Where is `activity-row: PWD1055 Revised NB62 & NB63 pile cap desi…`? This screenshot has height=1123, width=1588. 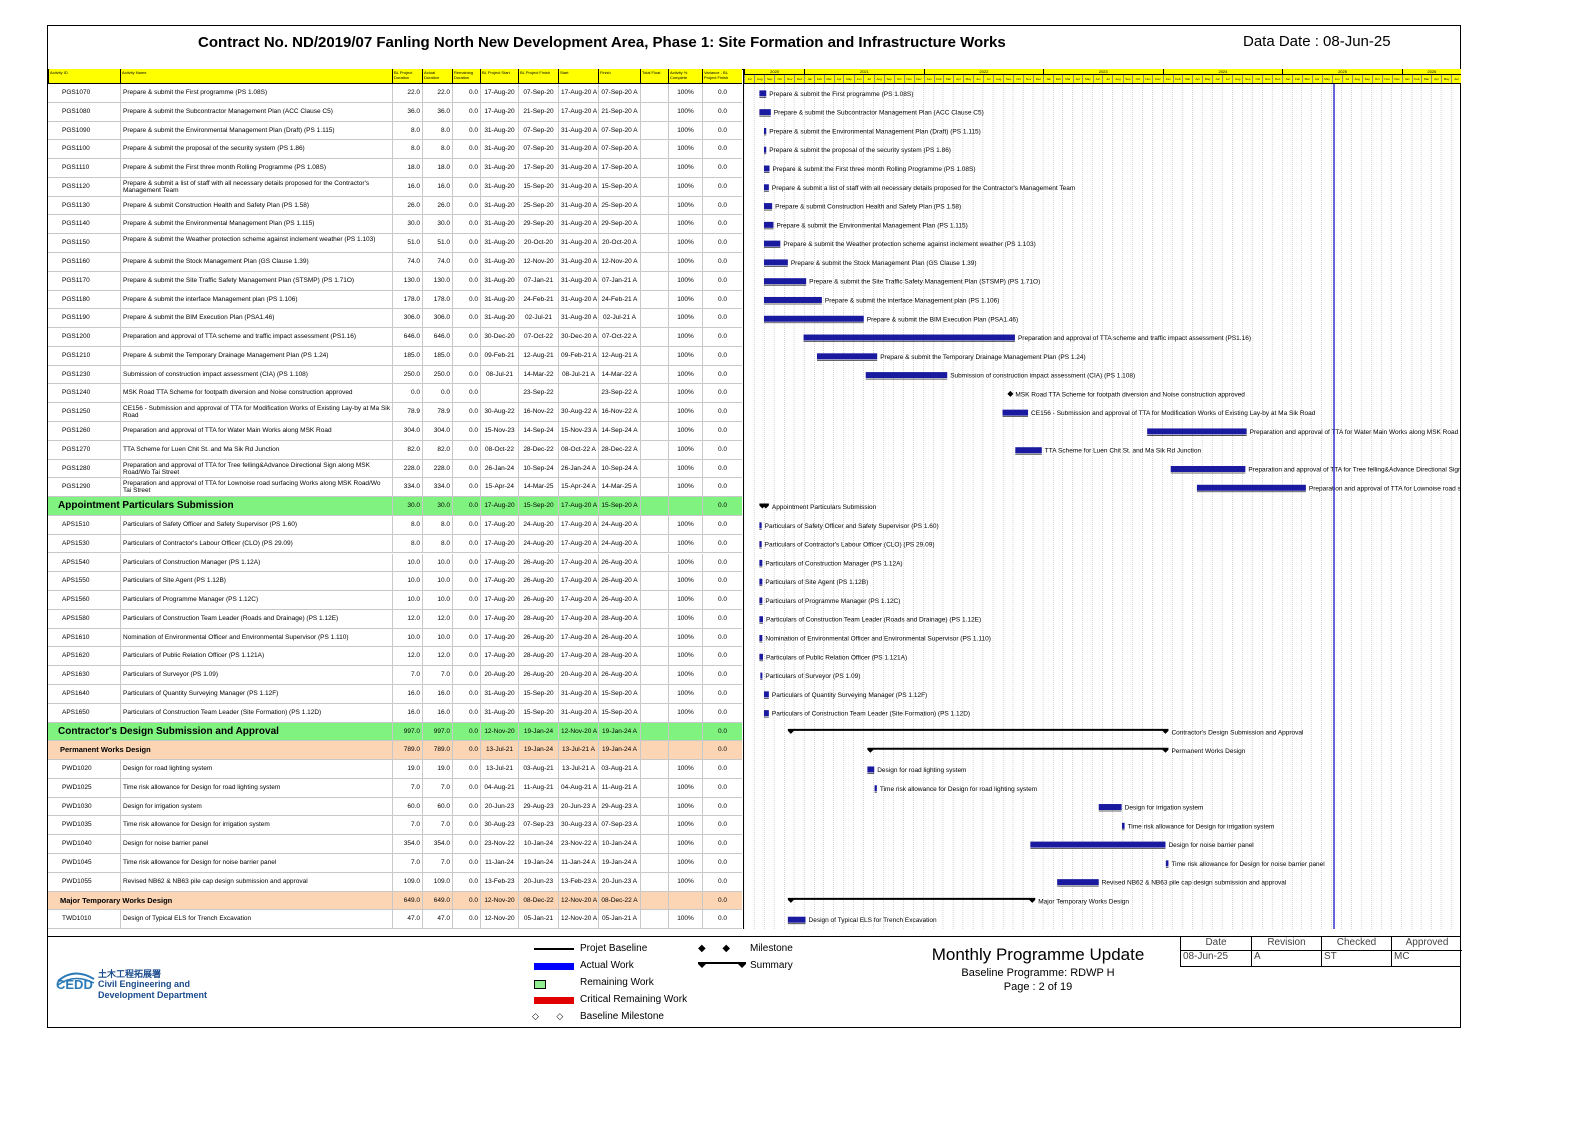 activity-row: PWD1055 Revised NB62 & NB63 pile cap desi… is located at coordinates (395, 882).